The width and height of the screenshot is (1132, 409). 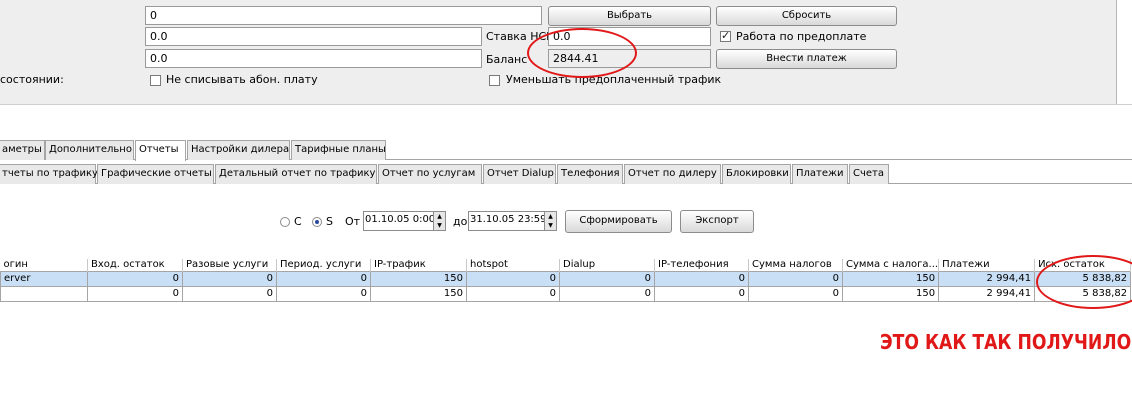 I want to click on tab-parameters: аметры, so click(x=22, y=150).